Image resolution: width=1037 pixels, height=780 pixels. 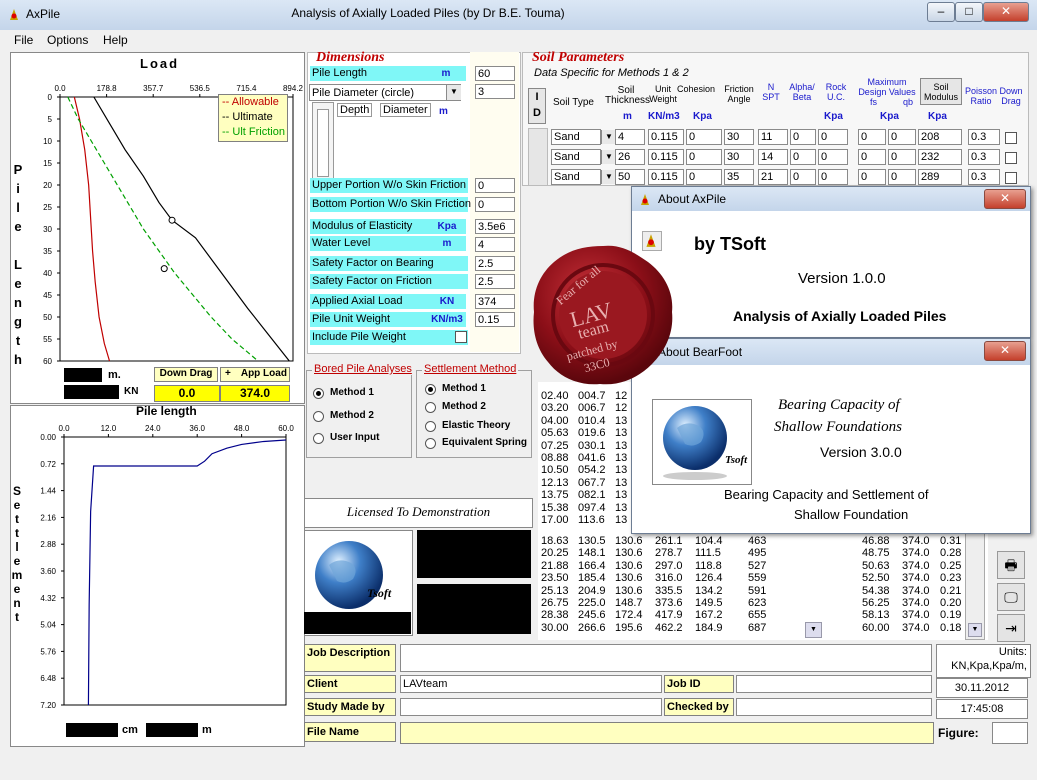 What do you see at coordinates (940, 137) in the screenshot?
I see `soil-cell: 208` at bounding box center [940, 137].